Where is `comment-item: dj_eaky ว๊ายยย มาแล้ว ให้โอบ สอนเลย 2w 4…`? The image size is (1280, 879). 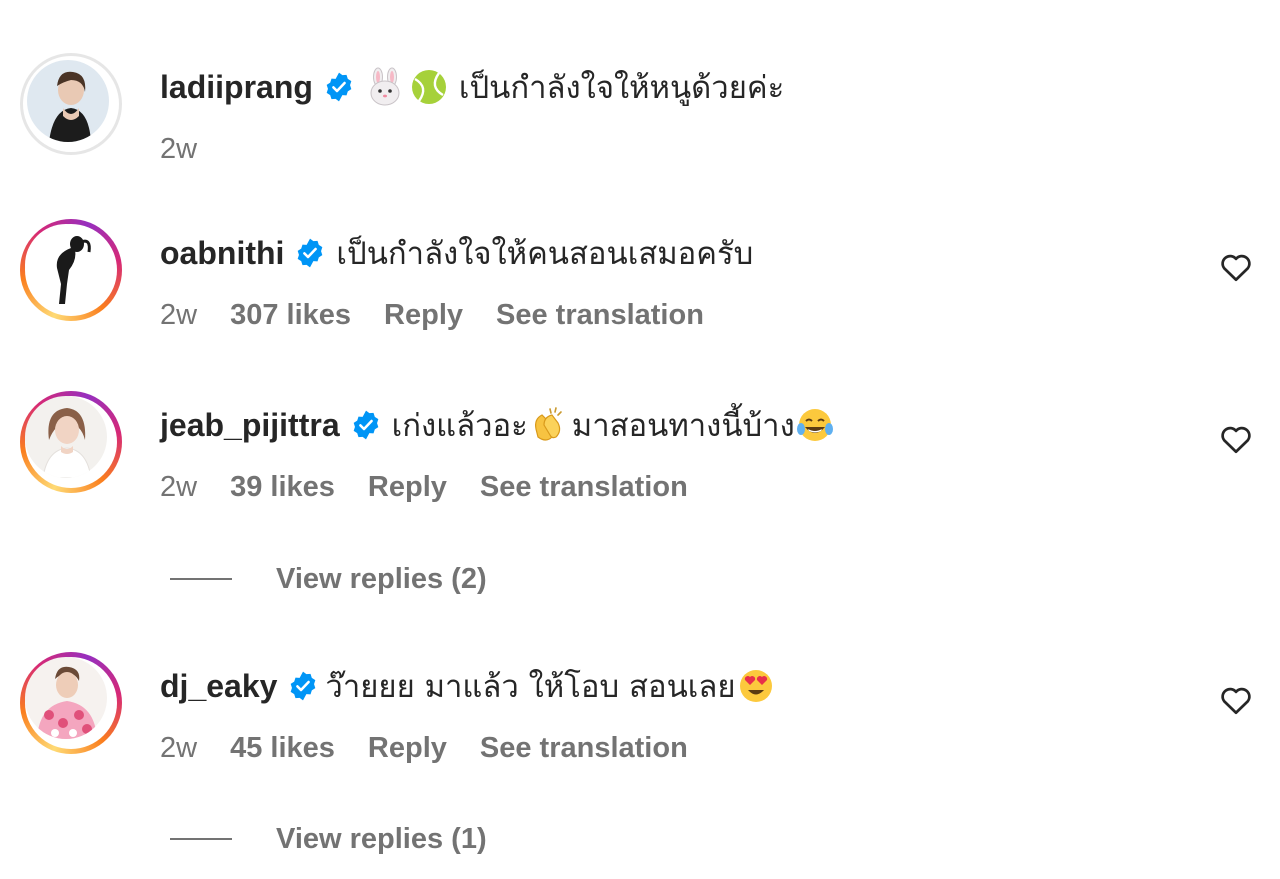
comment-item: dj_eaky ว๊ายยย มาแล้ว ให้โอบ สอนเลย 2w 4… is located at coordinates (640, 712).